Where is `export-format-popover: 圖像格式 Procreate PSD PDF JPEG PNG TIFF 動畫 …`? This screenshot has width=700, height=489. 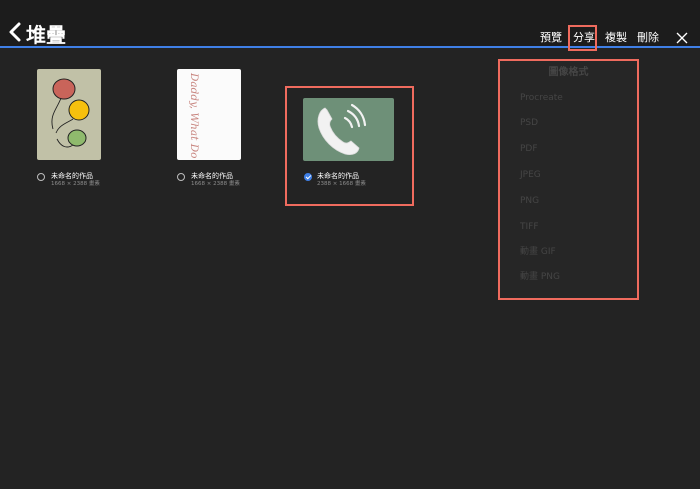 export-format-popover: 圖像格式 Procreate PSD PDF JPEG PNG TIFF 動畫 … is located at coordinates (568, 179).